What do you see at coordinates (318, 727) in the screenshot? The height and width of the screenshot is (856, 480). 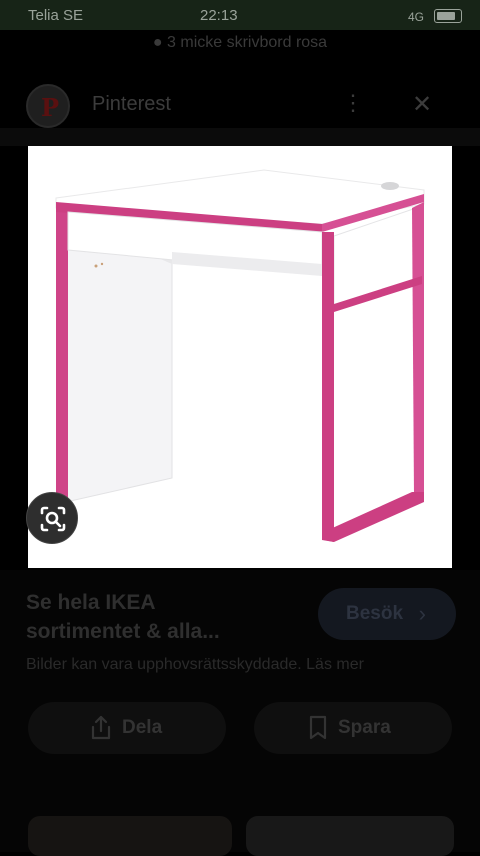 I see `bookmark-icon` at bounding box center [318, 727].